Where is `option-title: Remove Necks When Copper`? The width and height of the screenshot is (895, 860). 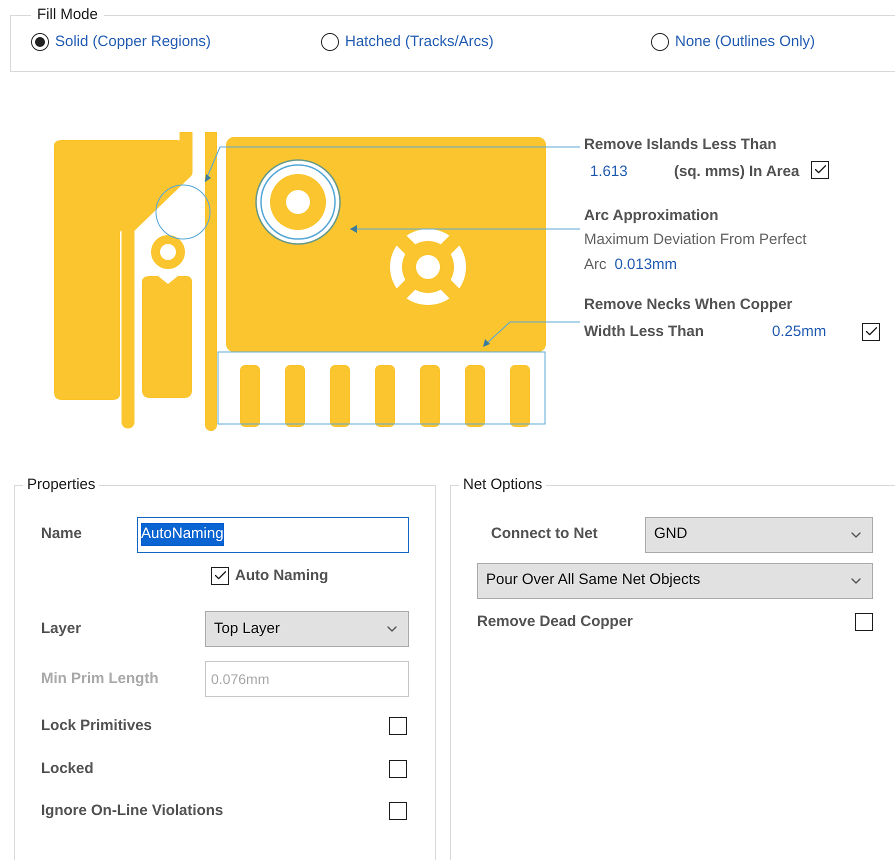 option-title: Remove Necks When Copper is located at coordinates (689, 305).